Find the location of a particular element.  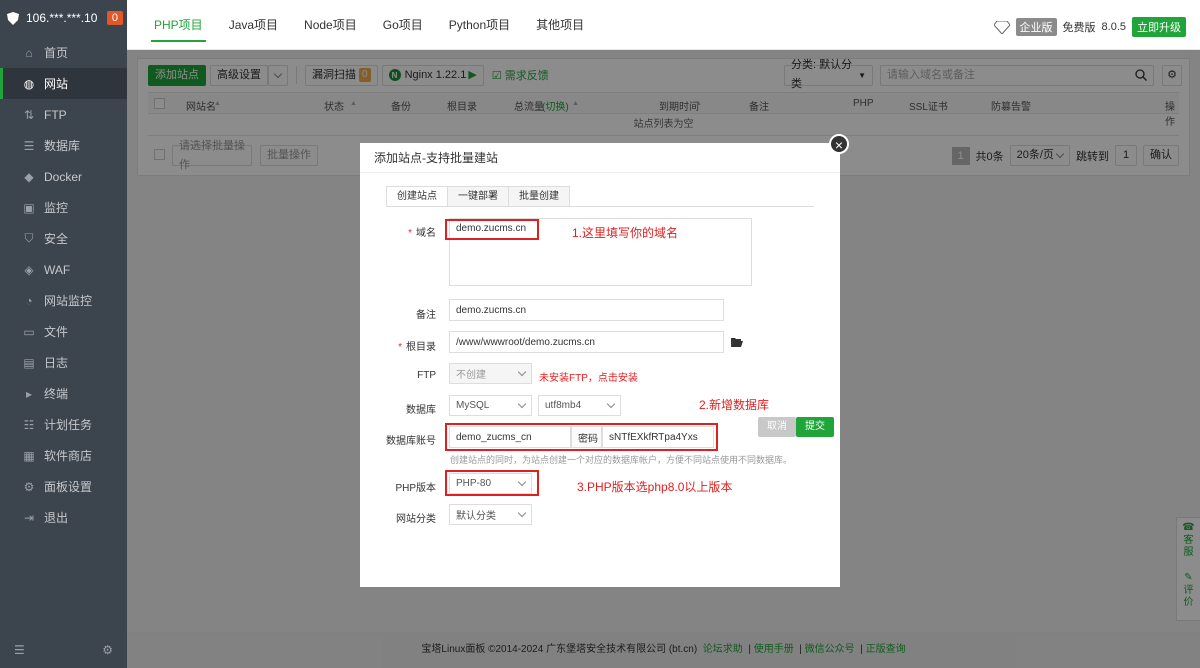

tab-divider is located at coordinates (600, 206).